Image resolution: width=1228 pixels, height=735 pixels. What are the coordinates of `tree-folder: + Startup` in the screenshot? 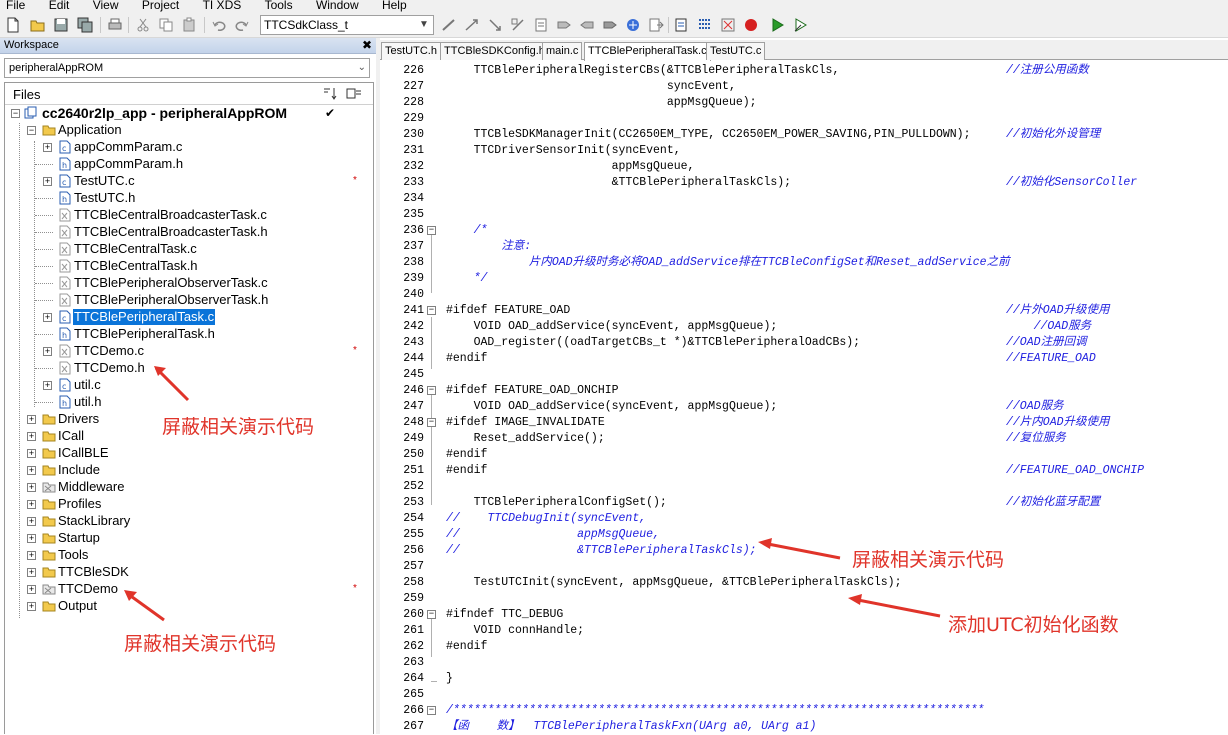 It's located at (189, 538).